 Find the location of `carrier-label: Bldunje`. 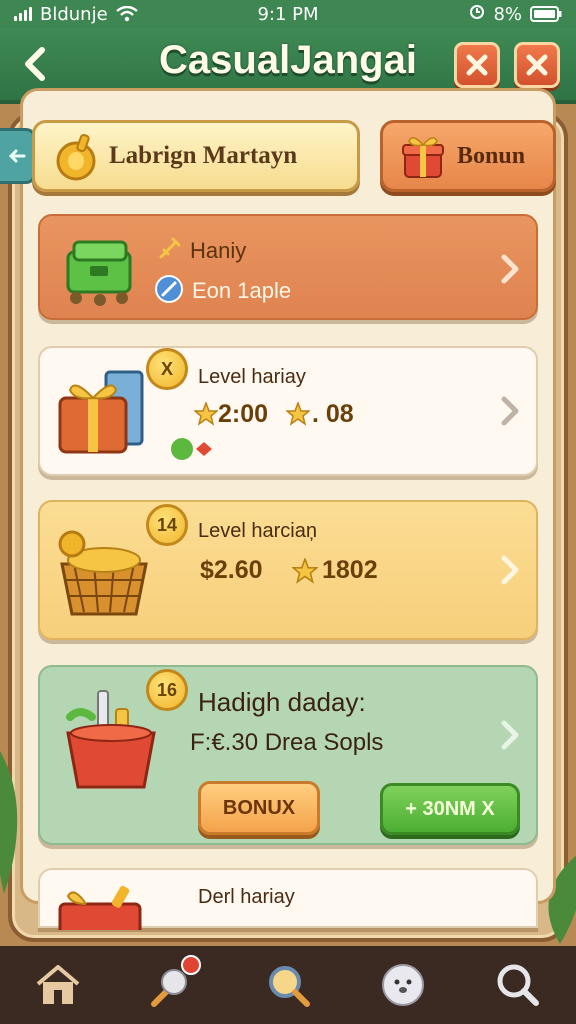

carrier-label: Bldunje is located at coordinates (74, 14).